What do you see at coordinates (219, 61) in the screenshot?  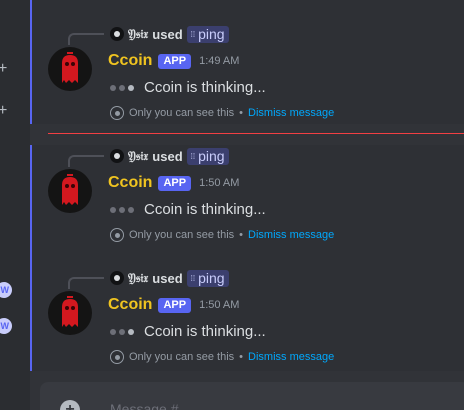 I see `timestamp: 1:49 AM` at bounding box center [219, 61].